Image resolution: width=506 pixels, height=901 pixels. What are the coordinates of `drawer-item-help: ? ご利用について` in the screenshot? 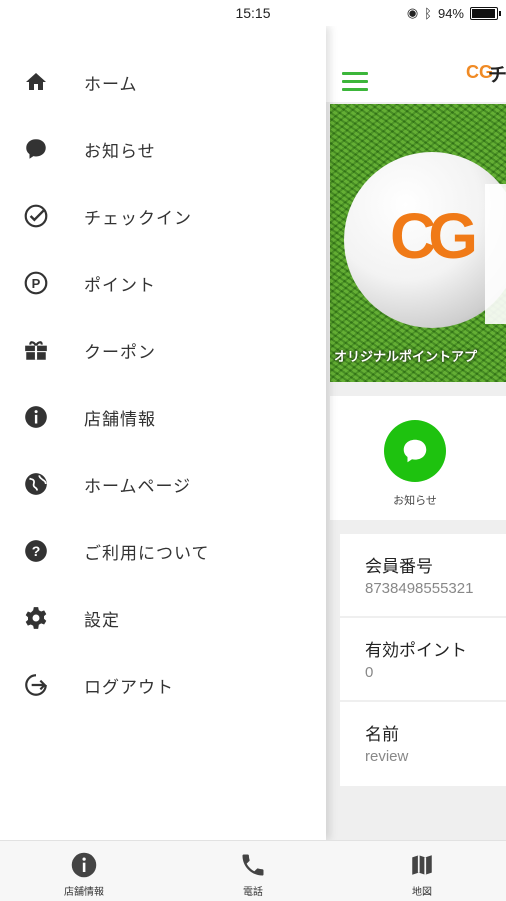 It's located at (163, 551).